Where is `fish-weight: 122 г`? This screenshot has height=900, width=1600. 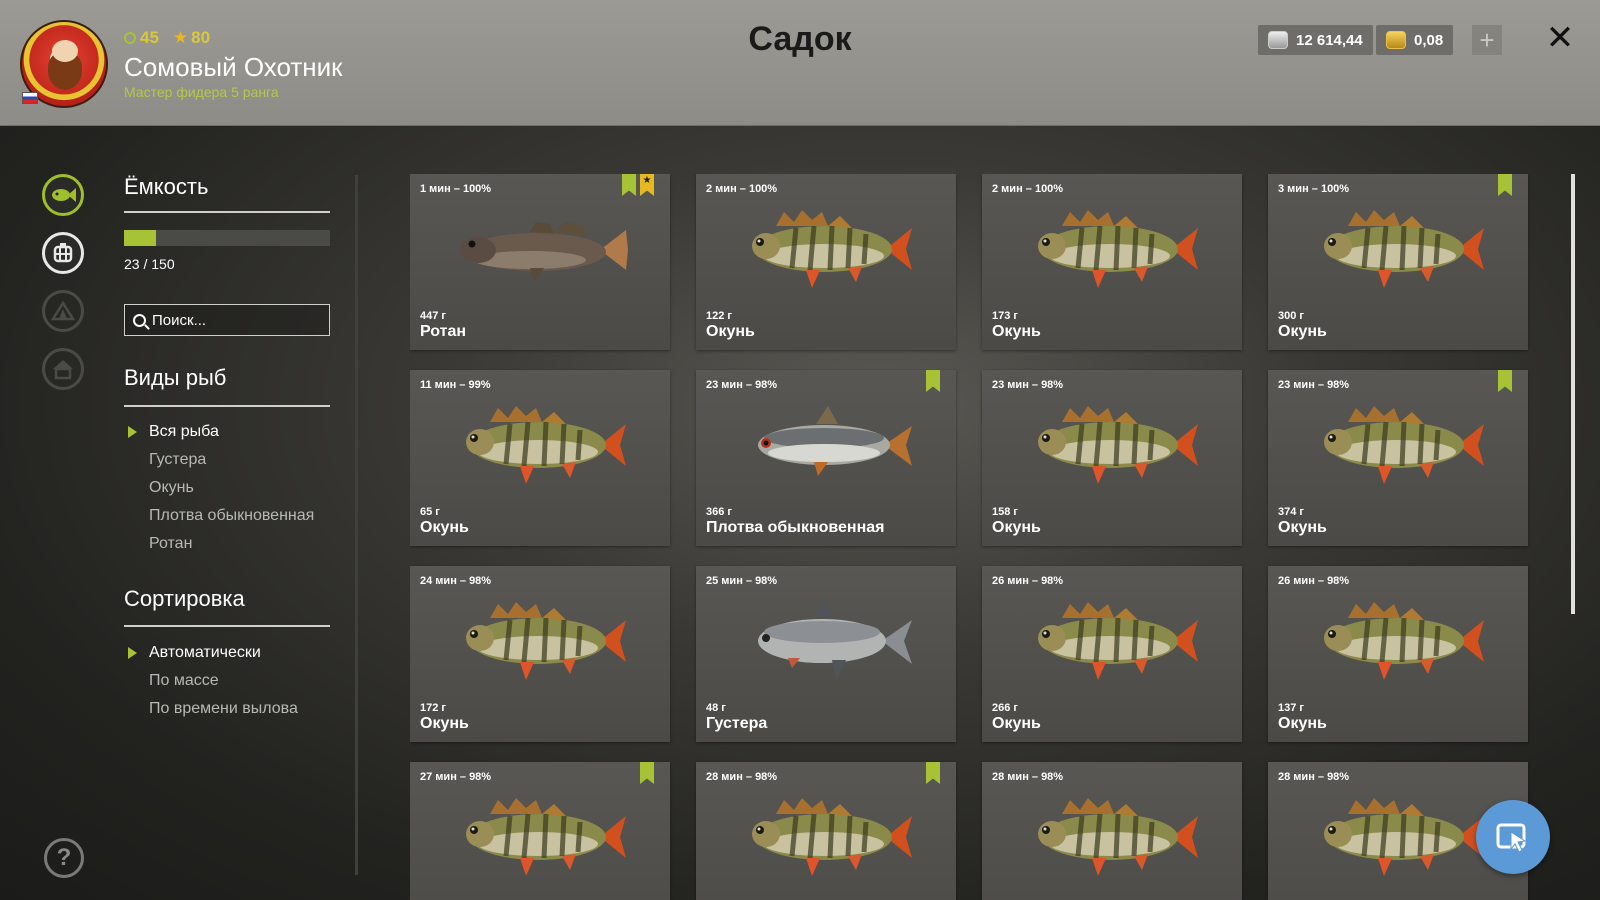
fish-weight: 122 г is located at coordinates (719, 316).